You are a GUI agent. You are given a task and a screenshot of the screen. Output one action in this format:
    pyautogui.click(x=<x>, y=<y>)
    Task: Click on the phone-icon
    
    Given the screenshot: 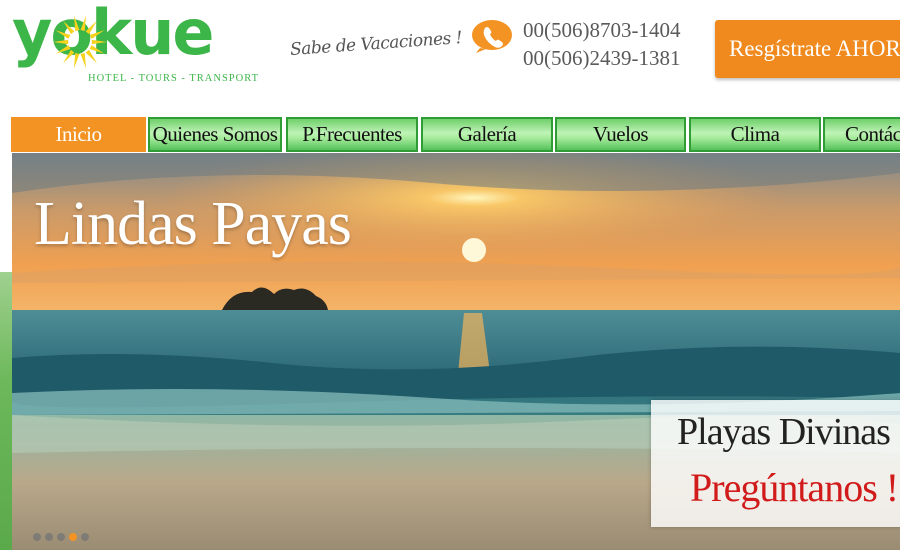 What is the action you would take?
    pyautogui.click(x=492, y=36)
    